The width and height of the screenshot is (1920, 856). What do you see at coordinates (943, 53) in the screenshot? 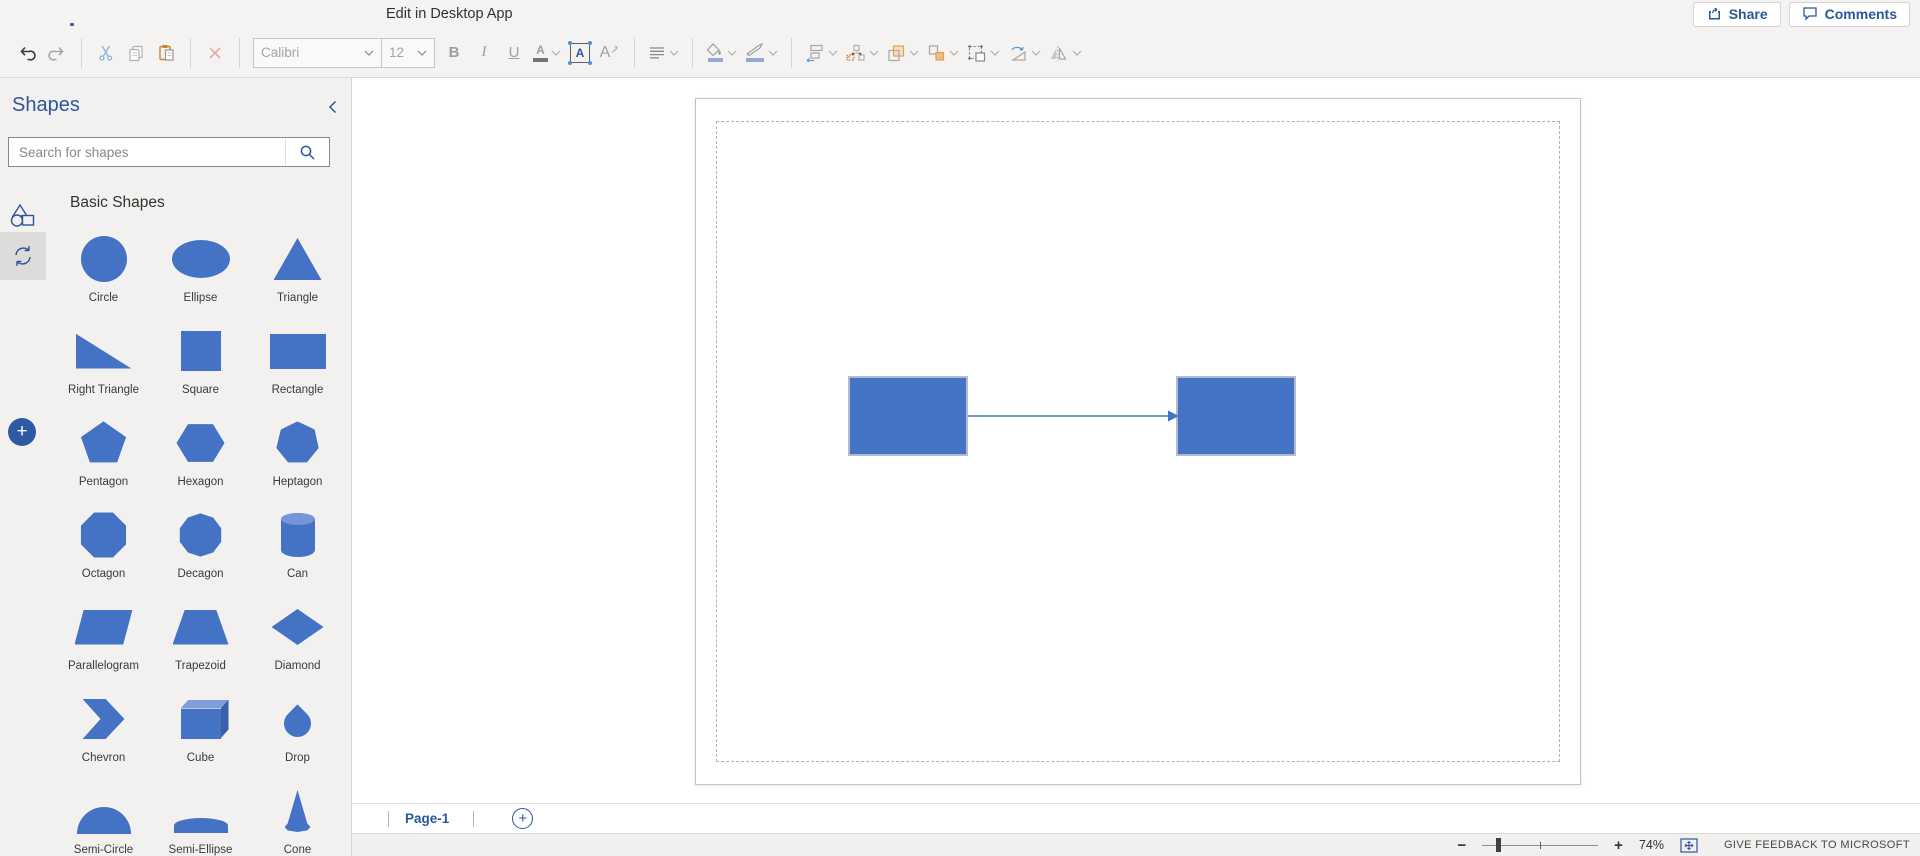
I see `group-button` at bounding box center [943, 53].